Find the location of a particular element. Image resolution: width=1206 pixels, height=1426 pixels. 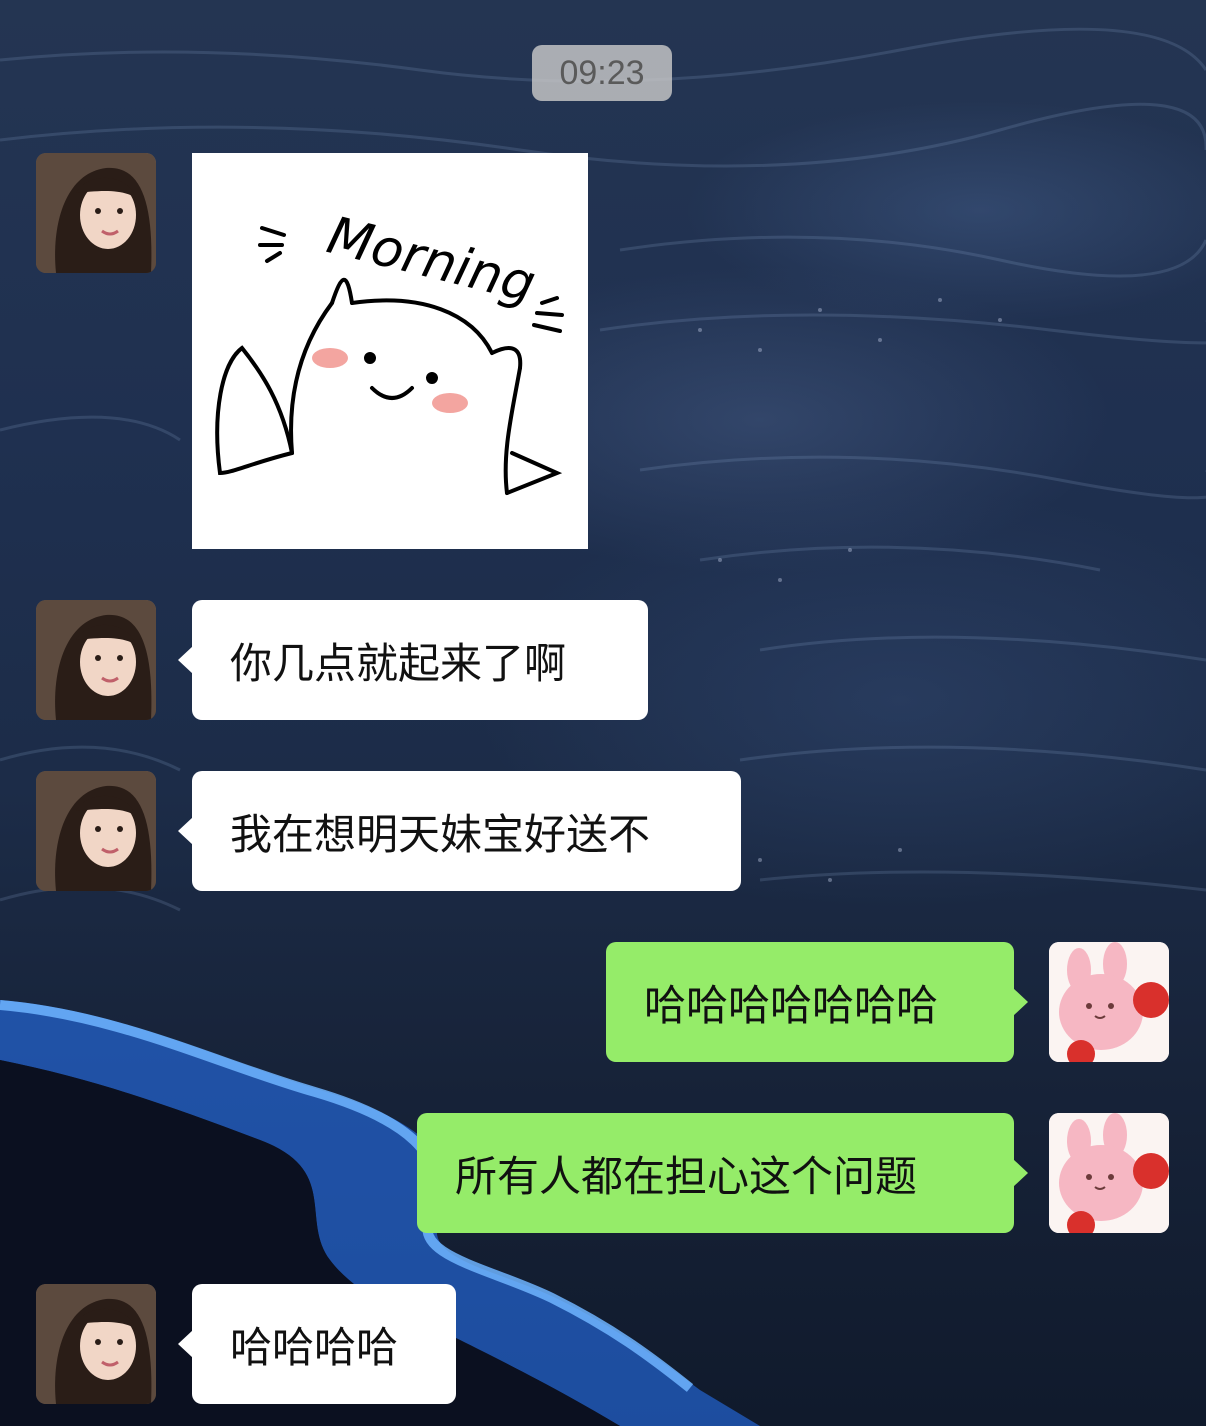

message-text: 所有人都在担心这个问题 is located at coordinates (686, 1176).